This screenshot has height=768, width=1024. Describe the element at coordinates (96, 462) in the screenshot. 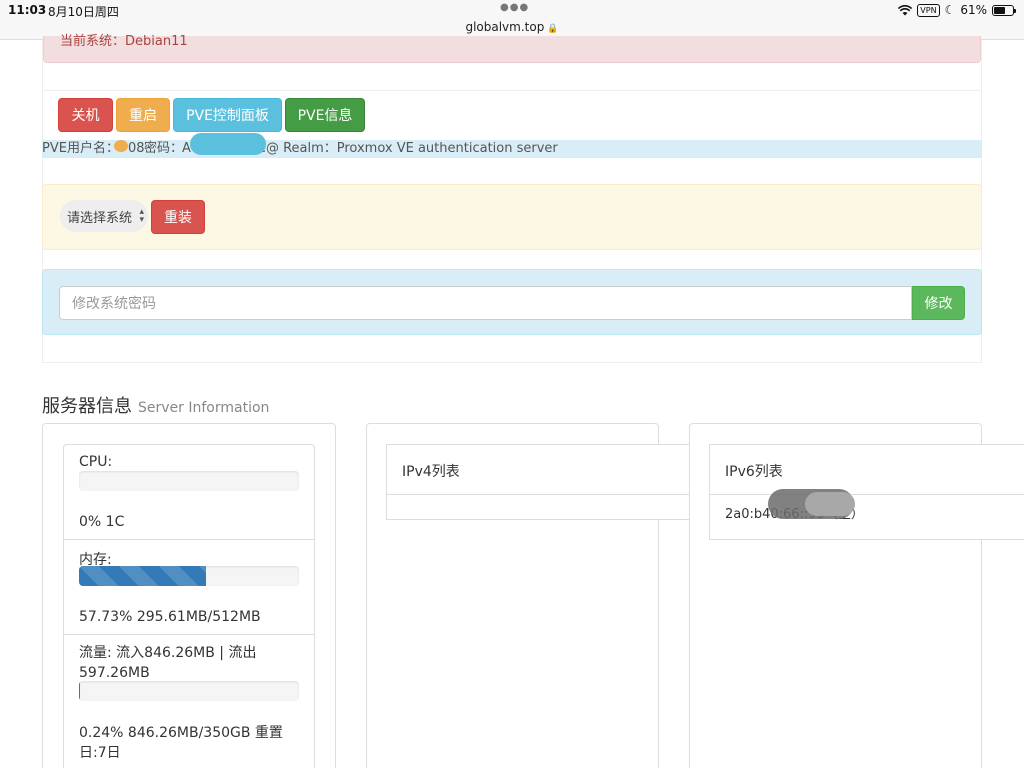

I see `cpu-label: CPU:` at that location.